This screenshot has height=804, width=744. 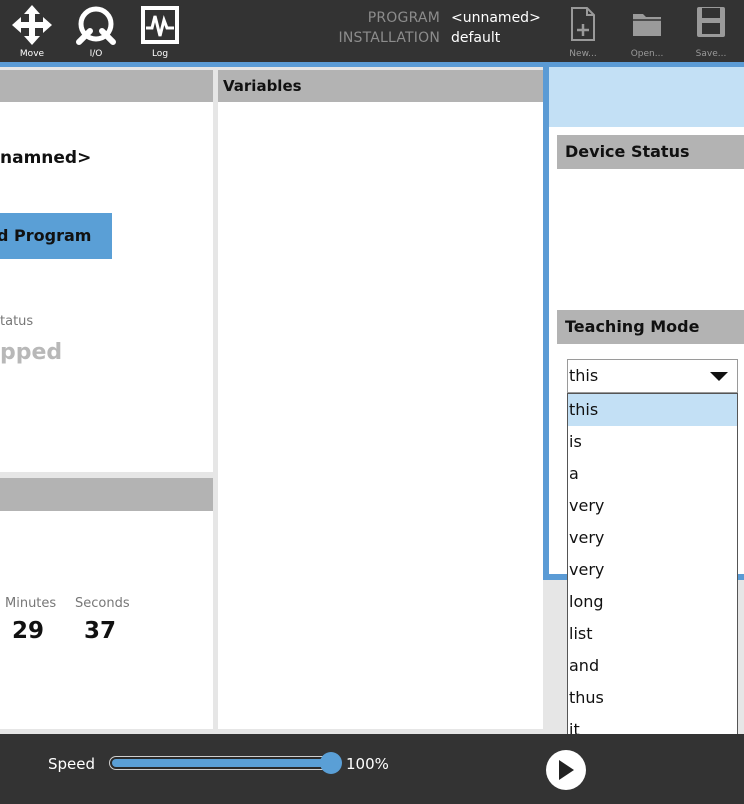 What do you see at coordinates (106, 86) in the screenshot?
I see `program-panel-header` at bounding box center [106, 86].